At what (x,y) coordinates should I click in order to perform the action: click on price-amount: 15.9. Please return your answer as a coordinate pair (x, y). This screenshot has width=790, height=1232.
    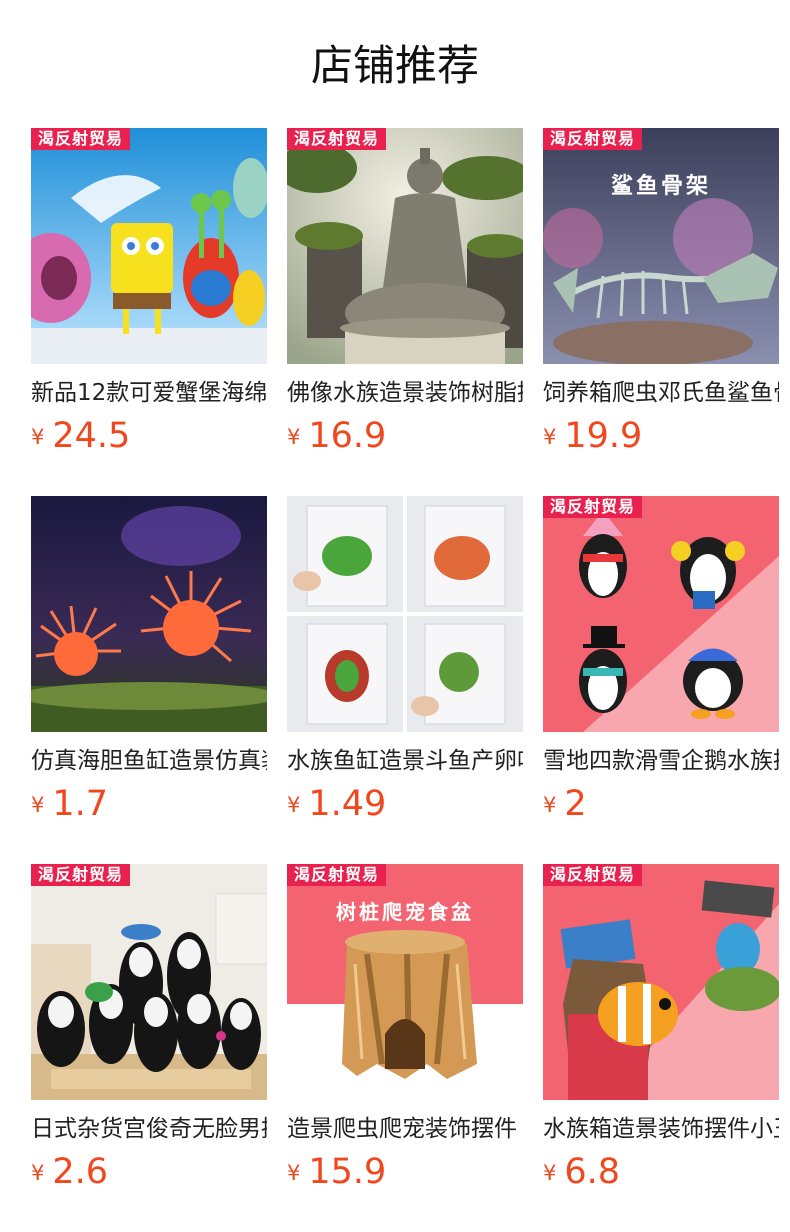
    Looking at the image, I should click on (347, 1172).